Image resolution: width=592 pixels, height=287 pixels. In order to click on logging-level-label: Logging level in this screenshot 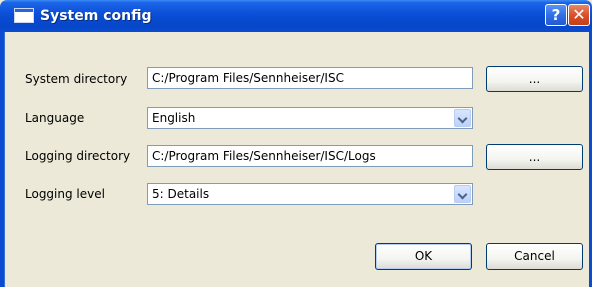, I will do `click(65, 194)`.